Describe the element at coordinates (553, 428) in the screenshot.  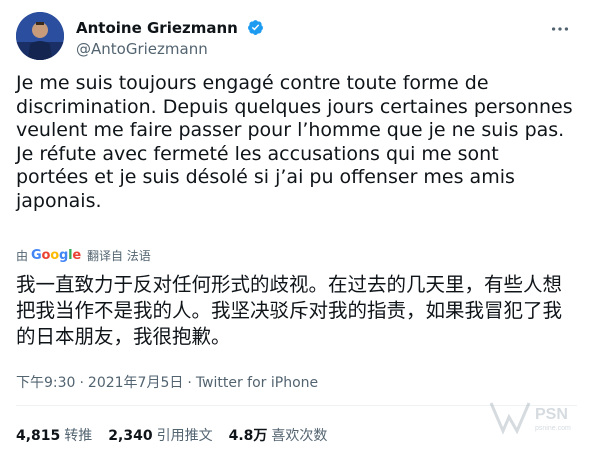
I see `watermark-sub: psnine.com` at that location.